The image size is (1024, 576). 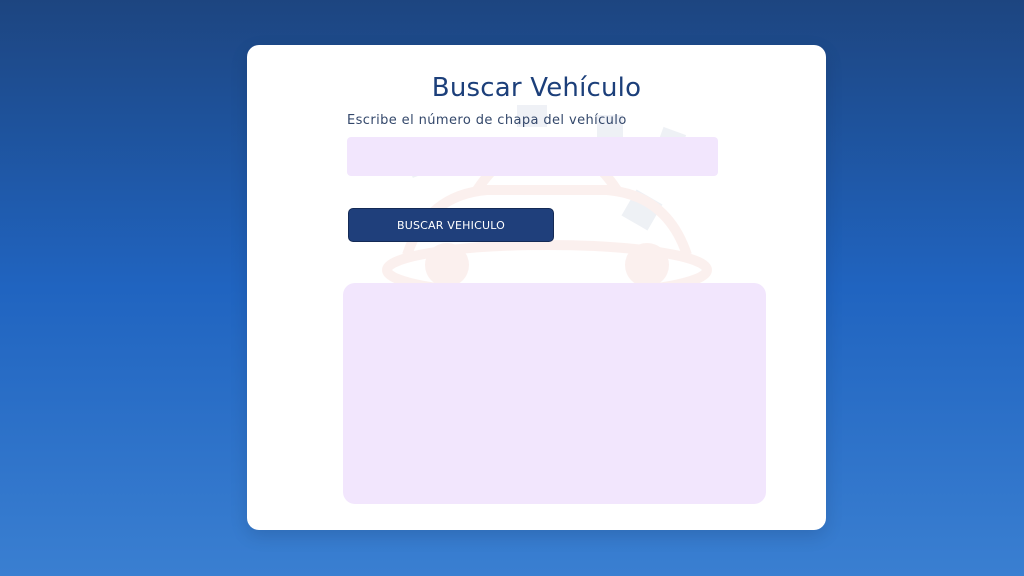 I want to click on search-vehicle-button: BUSCAR VEHICULO, so click(x=451, y=225).